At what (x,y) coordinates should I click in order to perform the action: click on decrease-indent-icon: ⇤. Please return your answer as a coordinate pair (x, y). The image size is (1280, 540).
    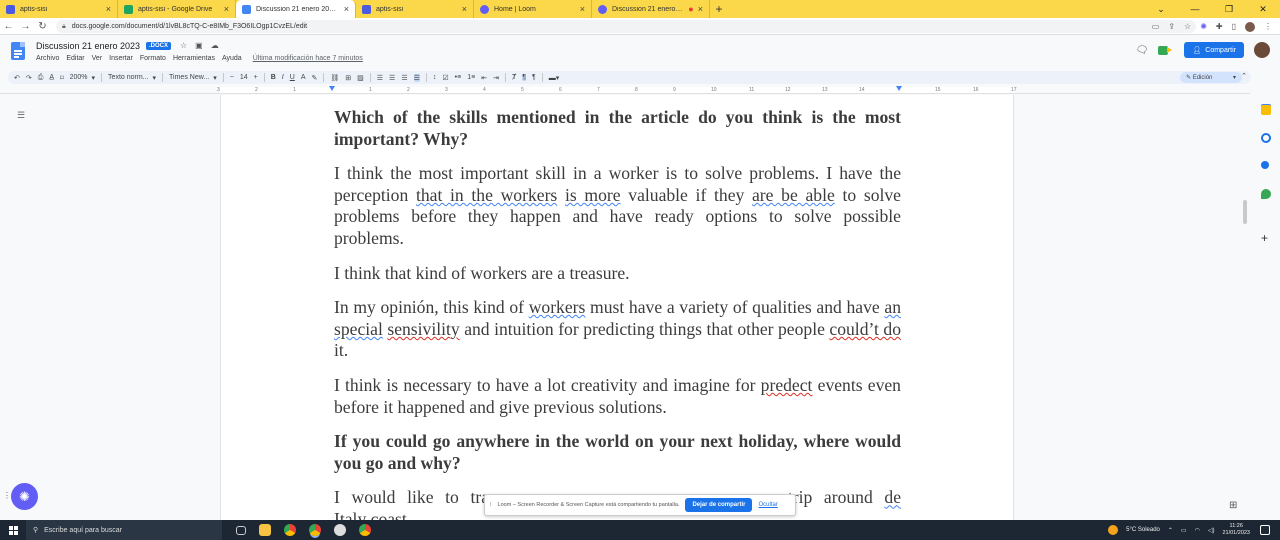
    Looking at the image, I should click on (484, 78).